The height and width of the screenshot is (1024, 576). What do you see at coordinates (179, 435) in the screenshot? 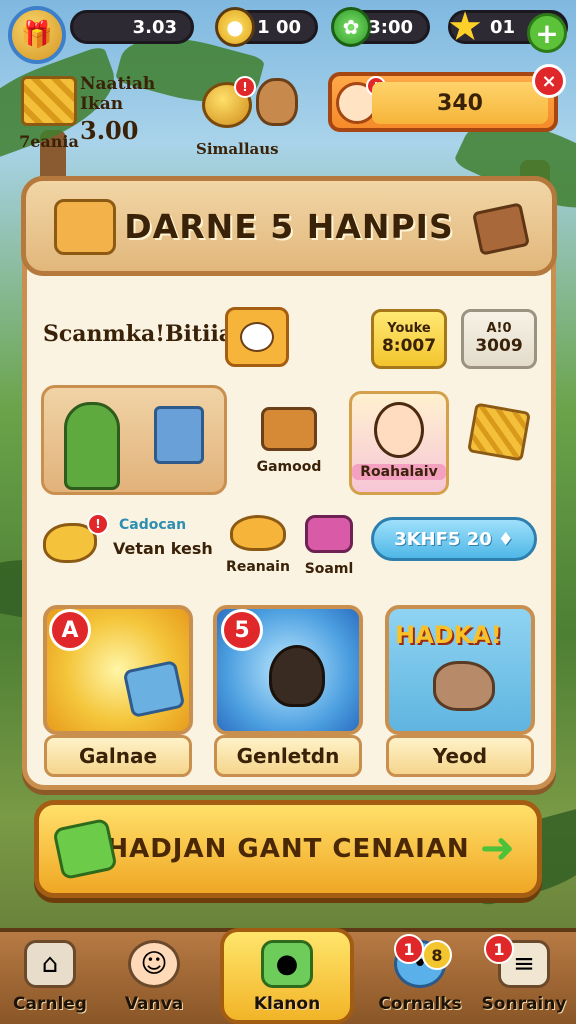
I see `machine-icon` at bounding box center [179, 435].